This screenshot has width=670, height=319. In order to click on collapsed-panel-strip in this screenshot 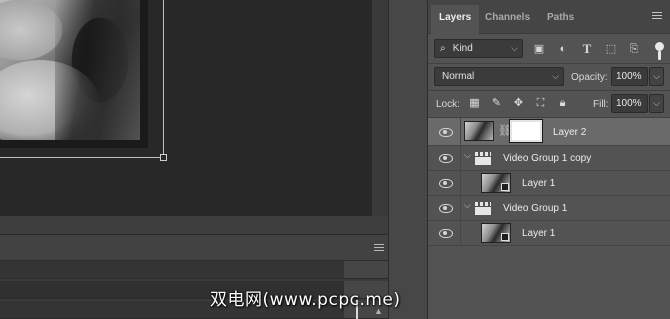, I will do `click(408, 159)`.